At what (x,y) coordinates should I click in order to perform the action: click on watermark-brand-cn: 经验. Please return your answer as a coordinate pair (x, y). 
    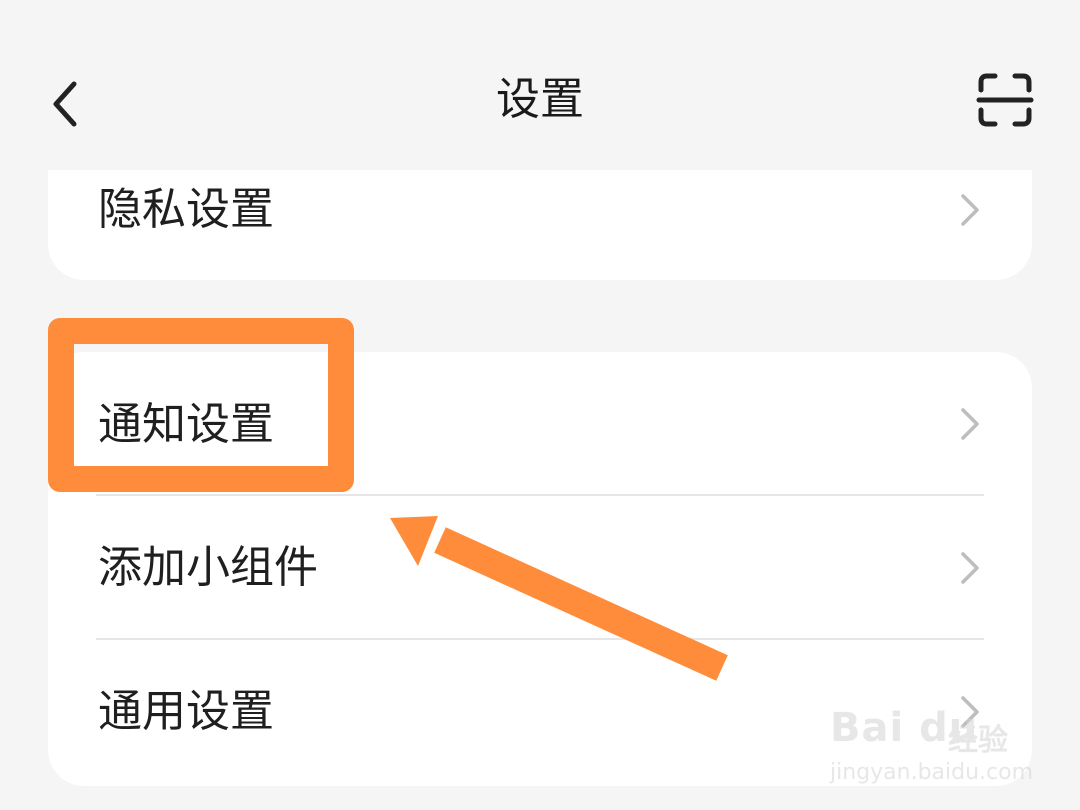
    Looking at the image, I should click on (978, 740).